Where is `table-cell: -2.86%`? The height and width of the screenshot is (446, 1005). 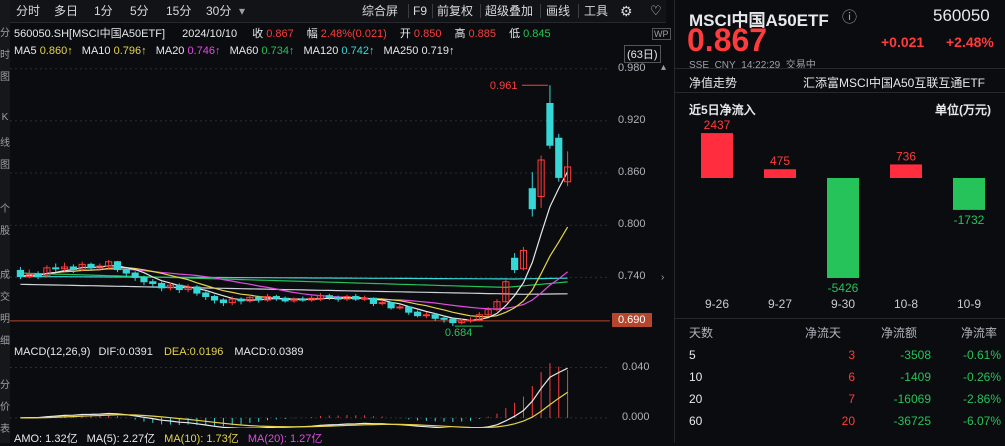 table-cell: -2.86% is located at coordinates (981, 399).